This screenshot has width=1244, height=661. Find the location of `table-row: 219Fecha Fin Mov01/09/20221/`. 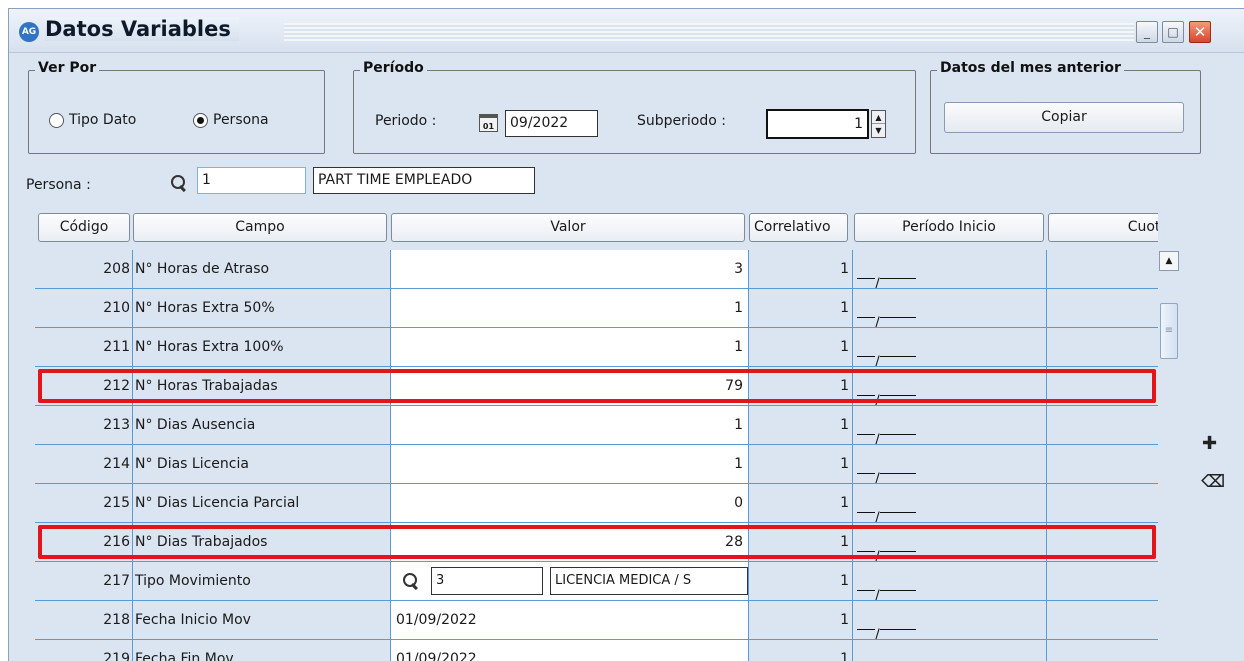

table-row: 219Fecha Fin Mov01/09/20221/ is located at coordinates (596, 650).